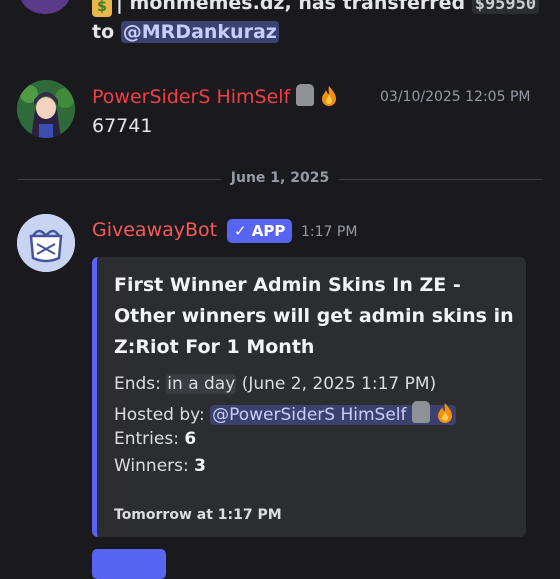 The width and height of the screenshot is (560, 579). I want to click on timestamp: 03/10/2025 12:05 PM, so click(455, 97).